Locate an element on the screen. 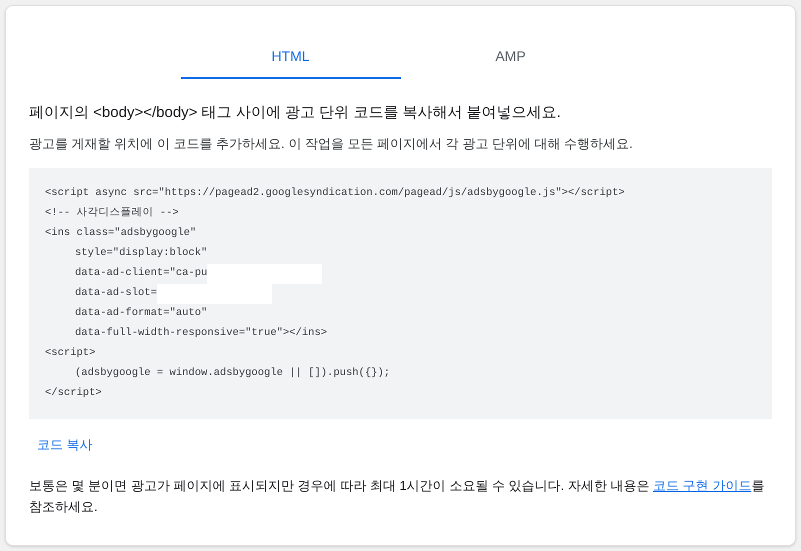 This screenshot has height=551, width=801. code-line: data-full-width-responsive="true"></ins> is located at coordinates (201, 334).